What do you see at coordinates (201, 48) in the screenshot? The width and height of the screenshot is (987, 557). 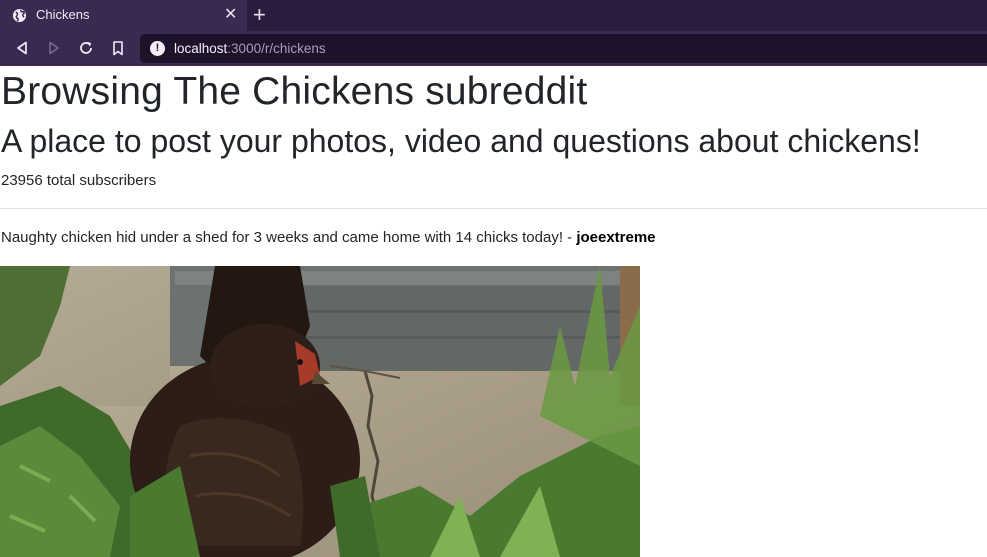 I see `url-host: localhost` at bounding box center [201, 48].